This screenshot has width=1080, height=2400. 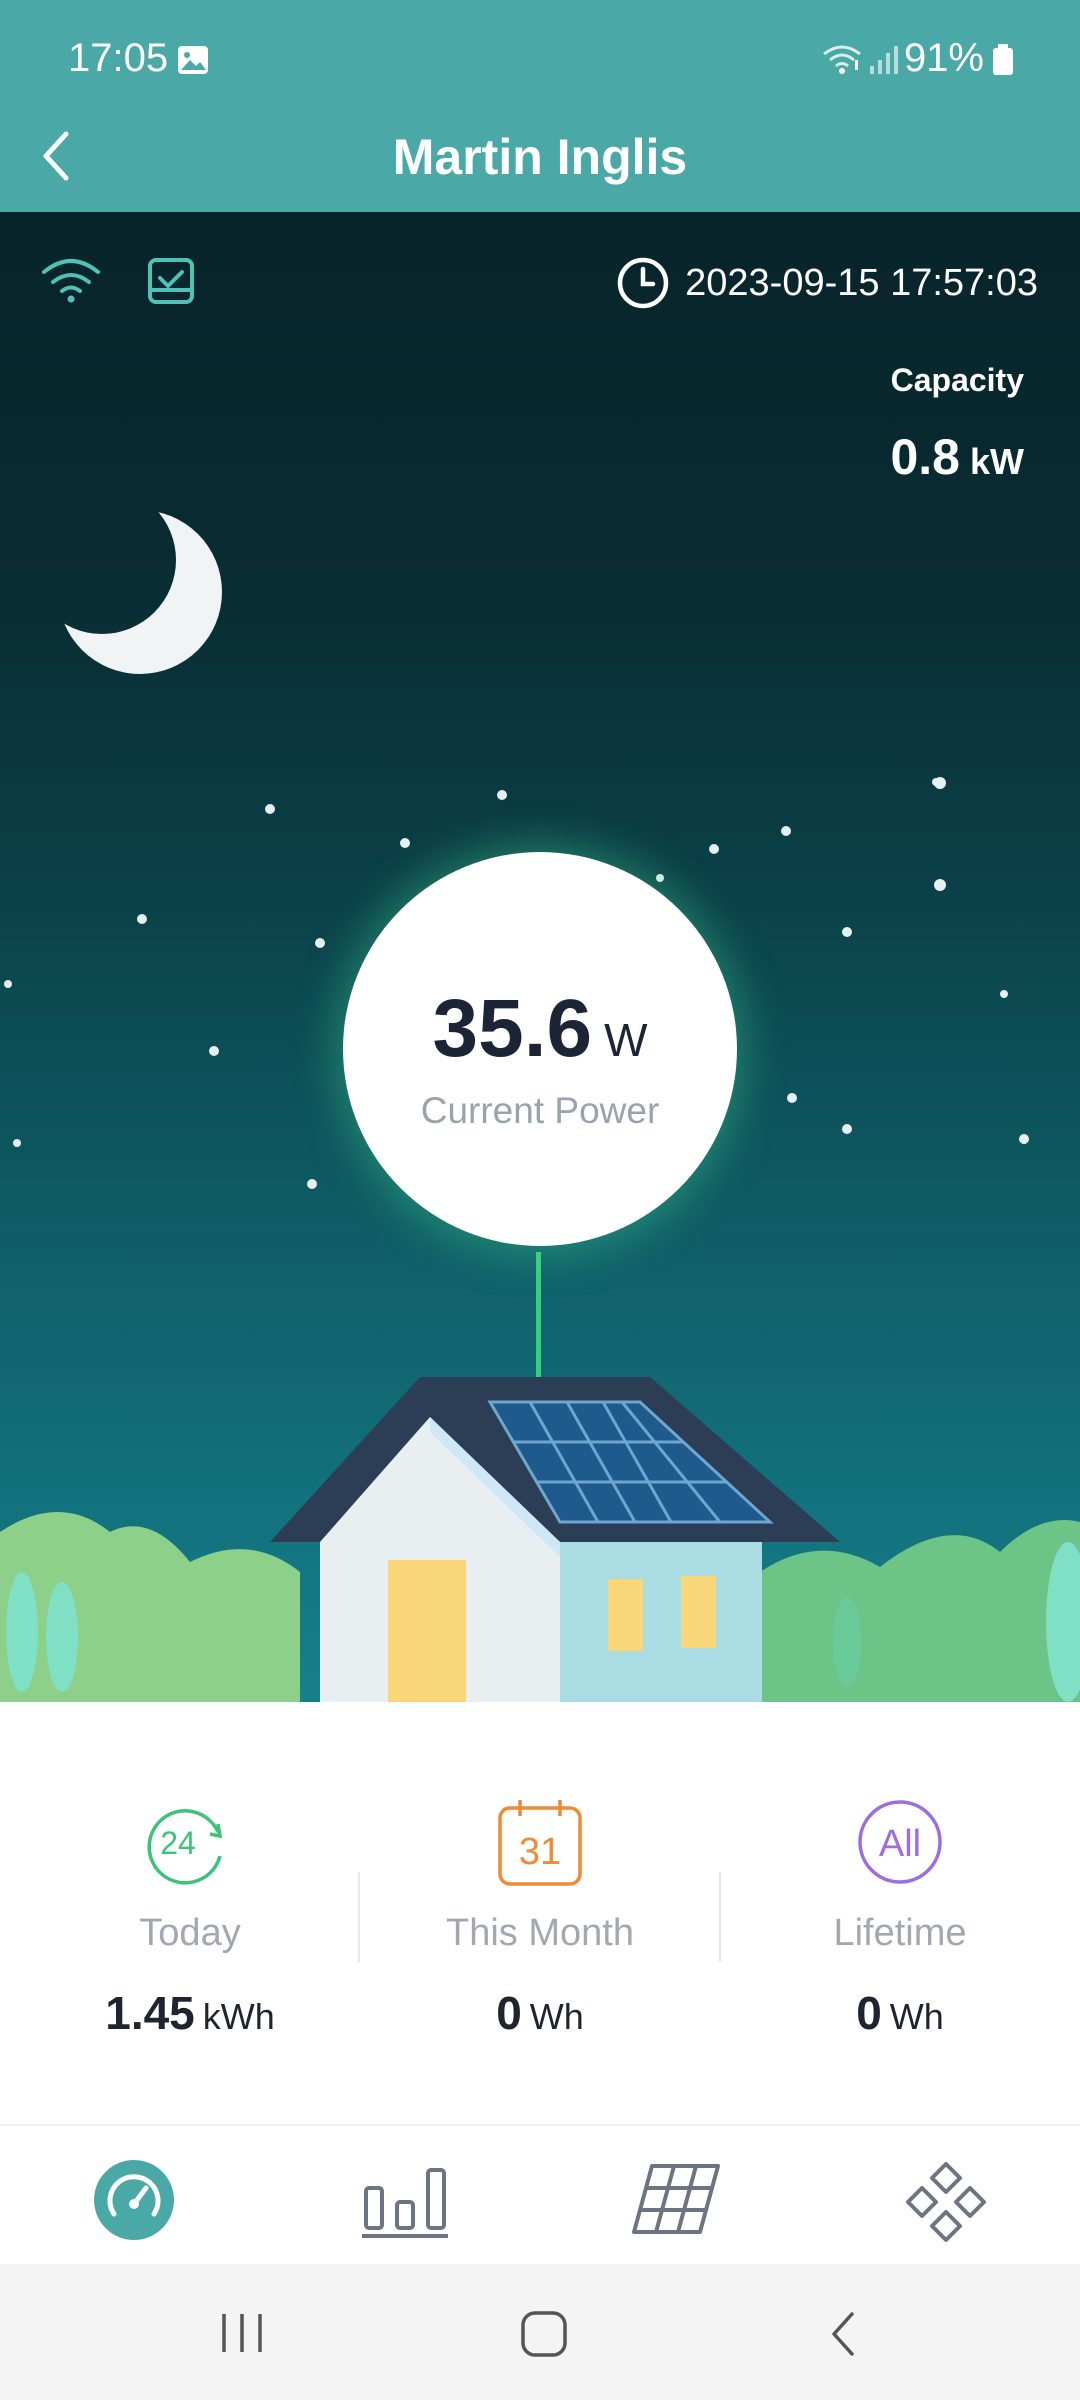 What do you see at coordinates (178, 1843) in the screenshot?
I see `clock-24h-text: 24` at bounding box center [178, 1843].